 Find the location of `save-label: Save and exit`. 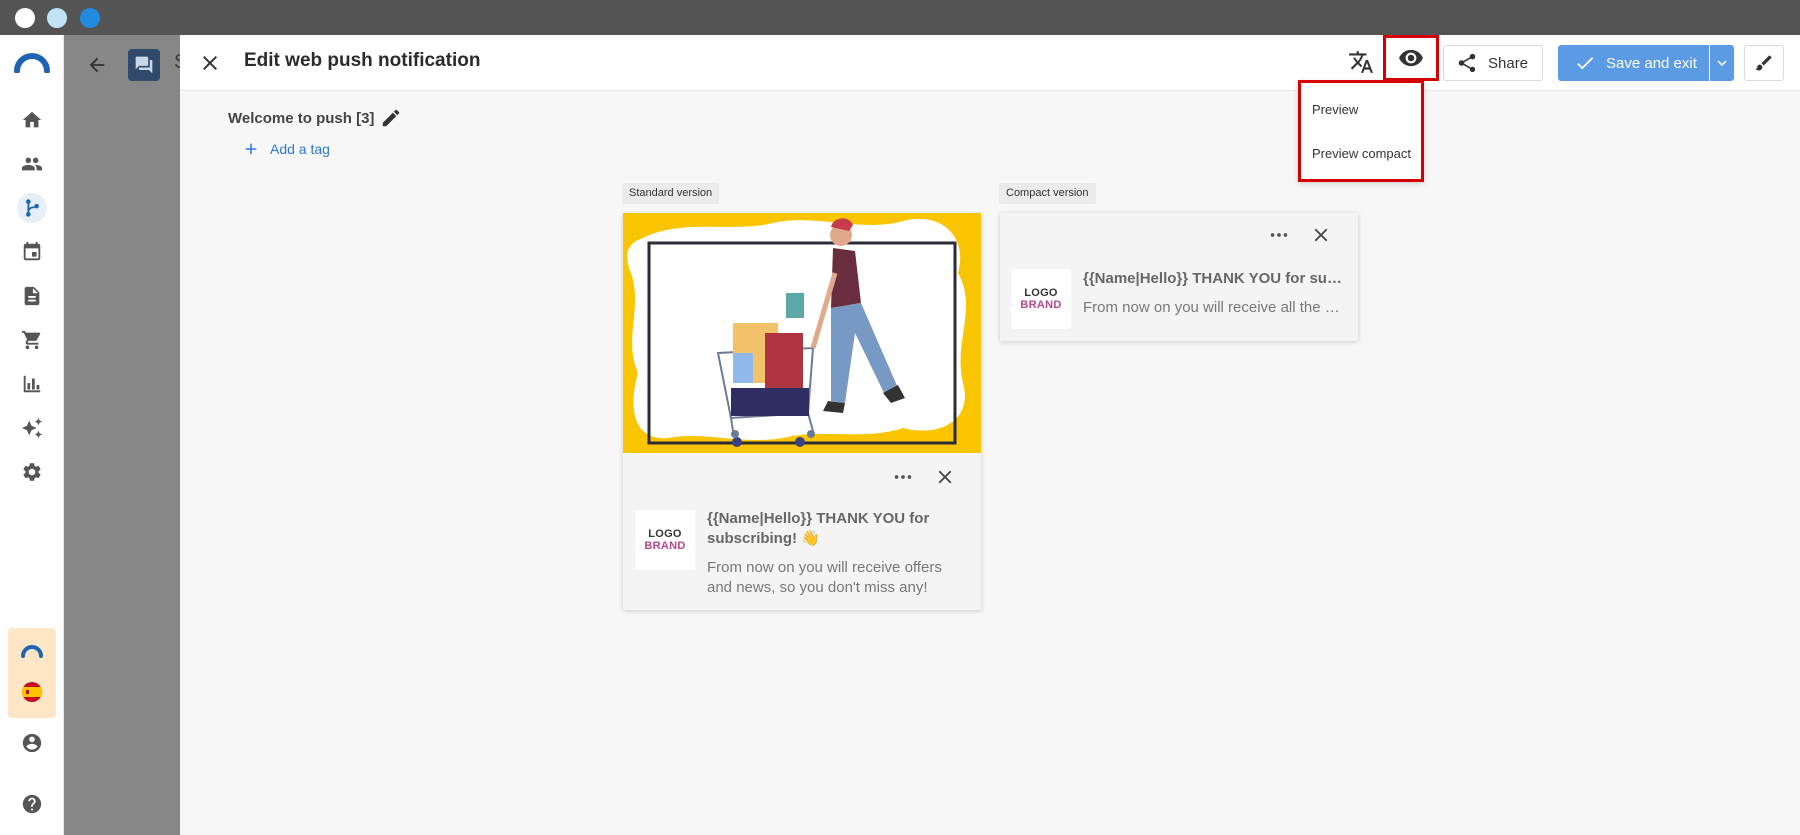

save-label: Save and exit is located at coordinates (1651, 63).